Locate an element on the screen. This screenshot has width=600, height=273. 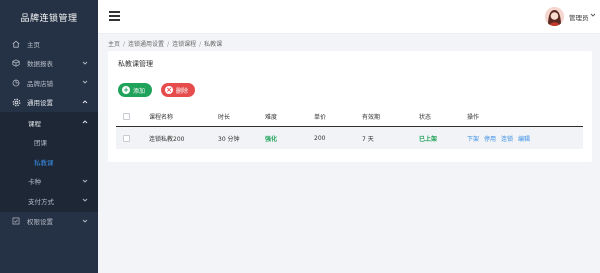
breadcrumb-item-courses: 连锁课程 is located at coordinates (184, 44).